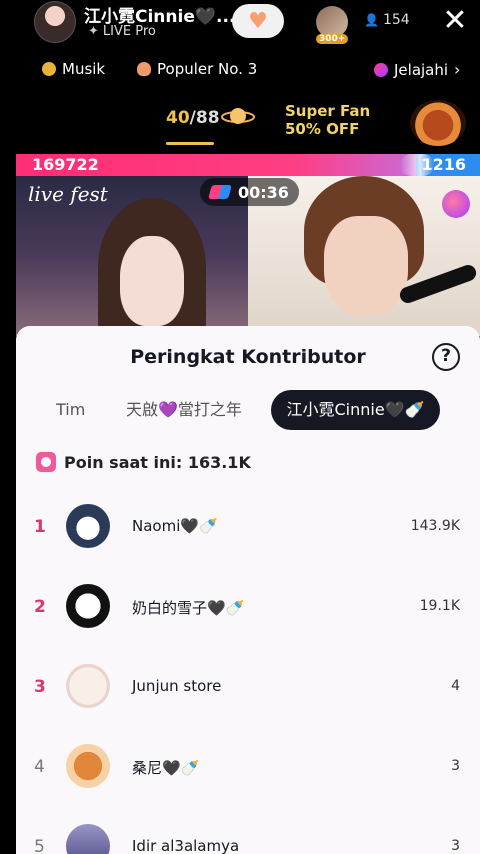 Image resolution: width=480 pixels, height=854 pixels. I want to click on contributor-name: 奶白的雪子🖤🍼, so click(188, 608).